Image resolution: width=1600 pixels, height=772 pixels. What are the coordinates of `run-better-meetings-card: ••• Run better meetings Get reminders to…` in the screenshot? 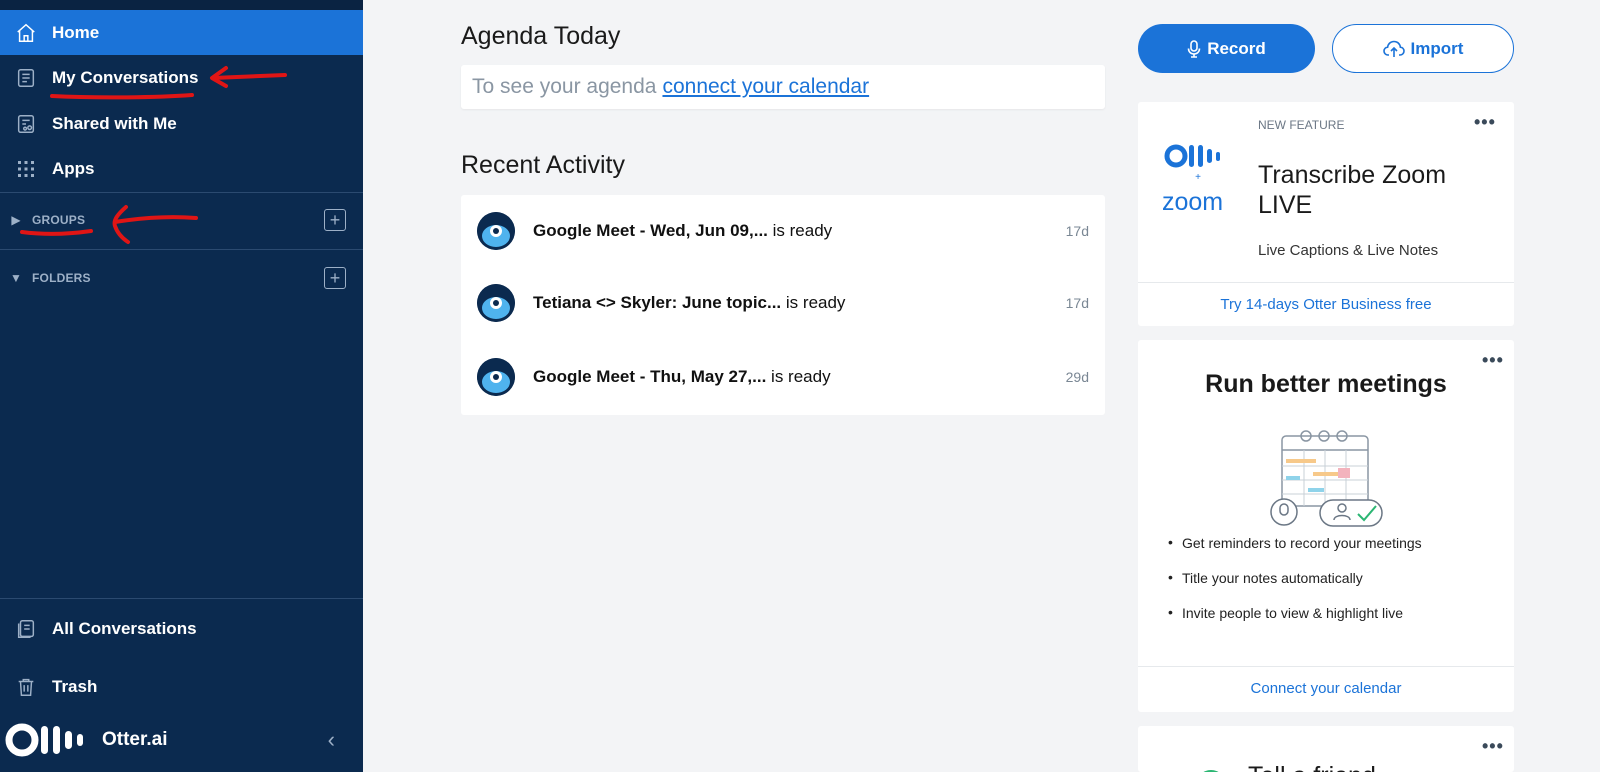 It's located at (1326, 526).